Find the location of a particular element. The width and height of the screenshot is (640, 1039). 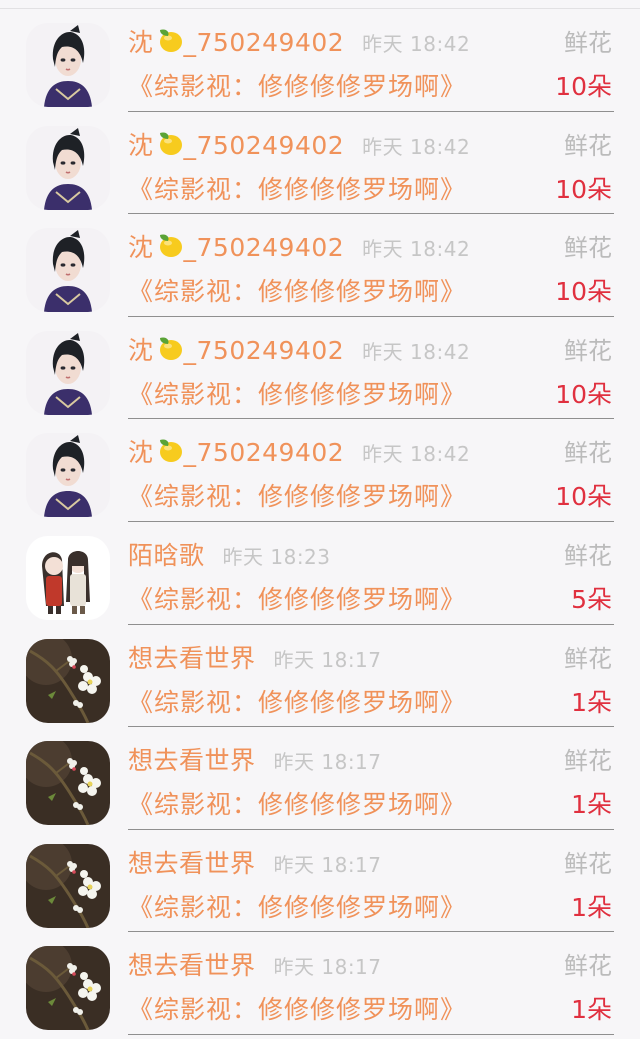

user-name: 陌晗歌 昨天 18:23 is located at coordinates (229, 554).